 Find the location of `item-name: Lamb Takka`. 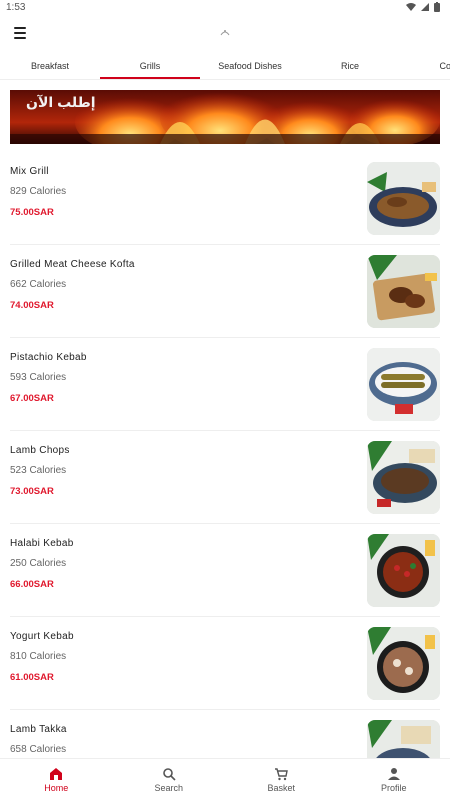

item-name: Lamb Takka is located at coordinates (38, 729).